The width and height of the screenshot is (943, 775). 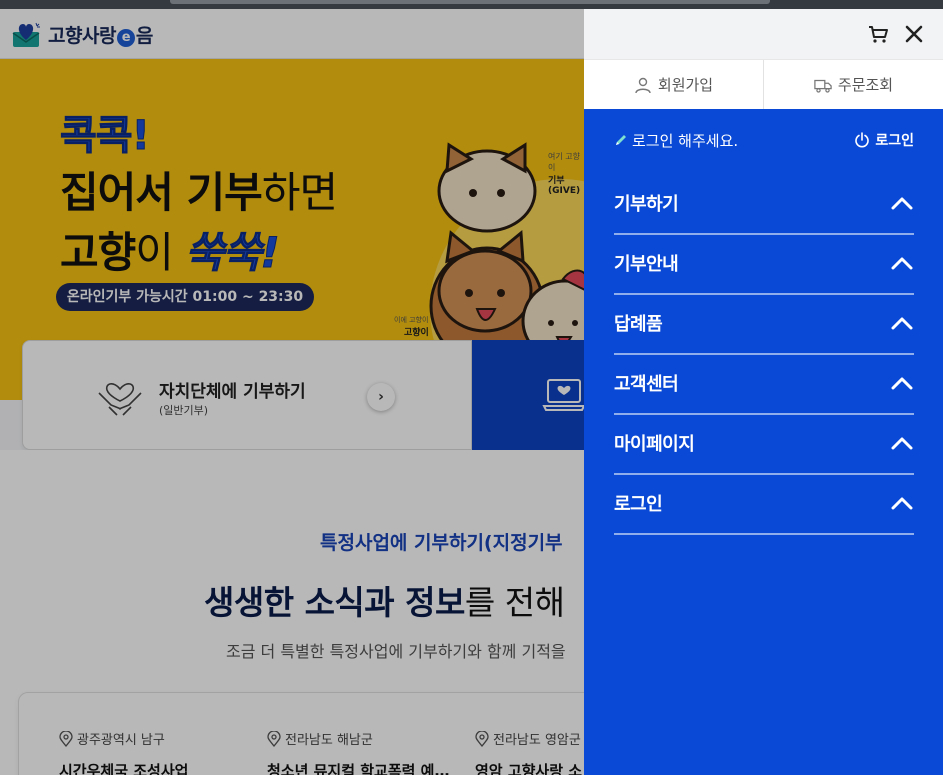 I want to click on login-prompt: 로그인 해주세요., so click(x=676, y=140).